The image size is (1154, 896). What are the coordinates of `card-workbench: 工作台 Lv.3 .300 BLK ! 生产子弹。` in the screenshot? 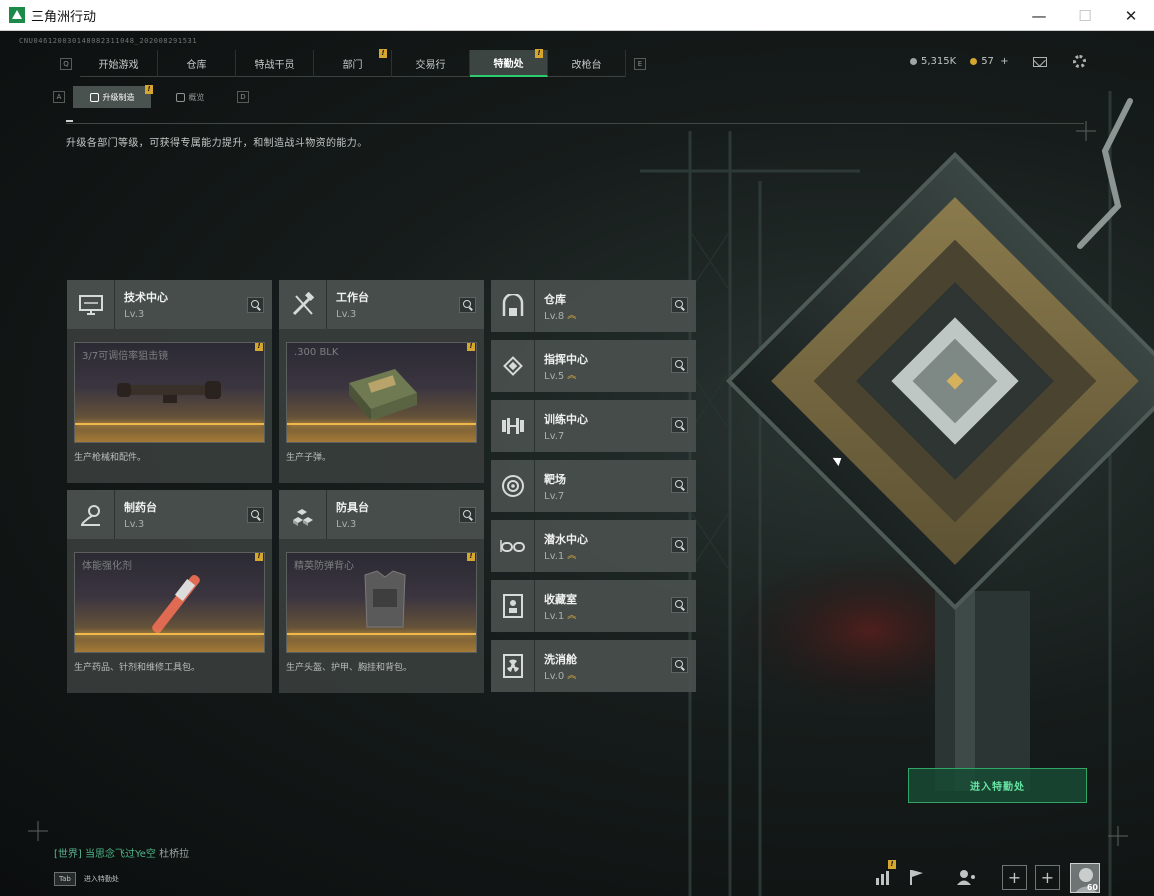 It's located at (381, 381).